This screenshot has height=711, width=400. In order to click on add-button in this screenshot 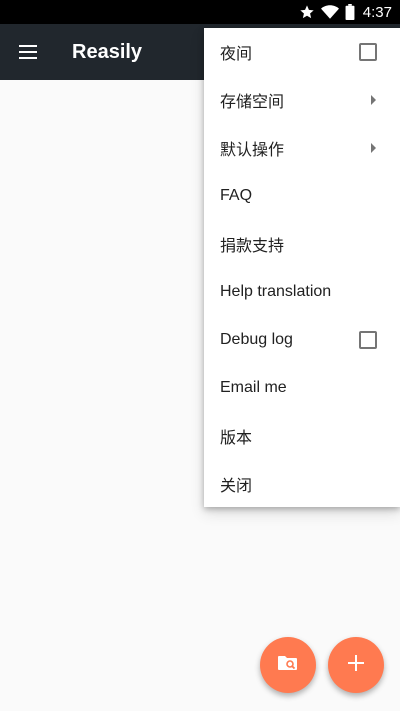, I will do `click(356, 665)`.